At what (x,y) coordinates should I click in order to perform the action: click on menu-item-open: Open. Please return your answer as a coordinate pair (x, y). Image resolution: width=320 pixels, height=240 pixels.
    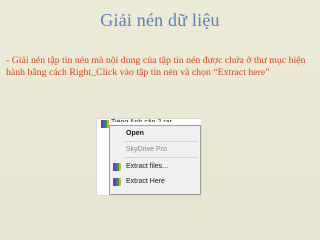
    Looking at the image, I should click on (155, 134).